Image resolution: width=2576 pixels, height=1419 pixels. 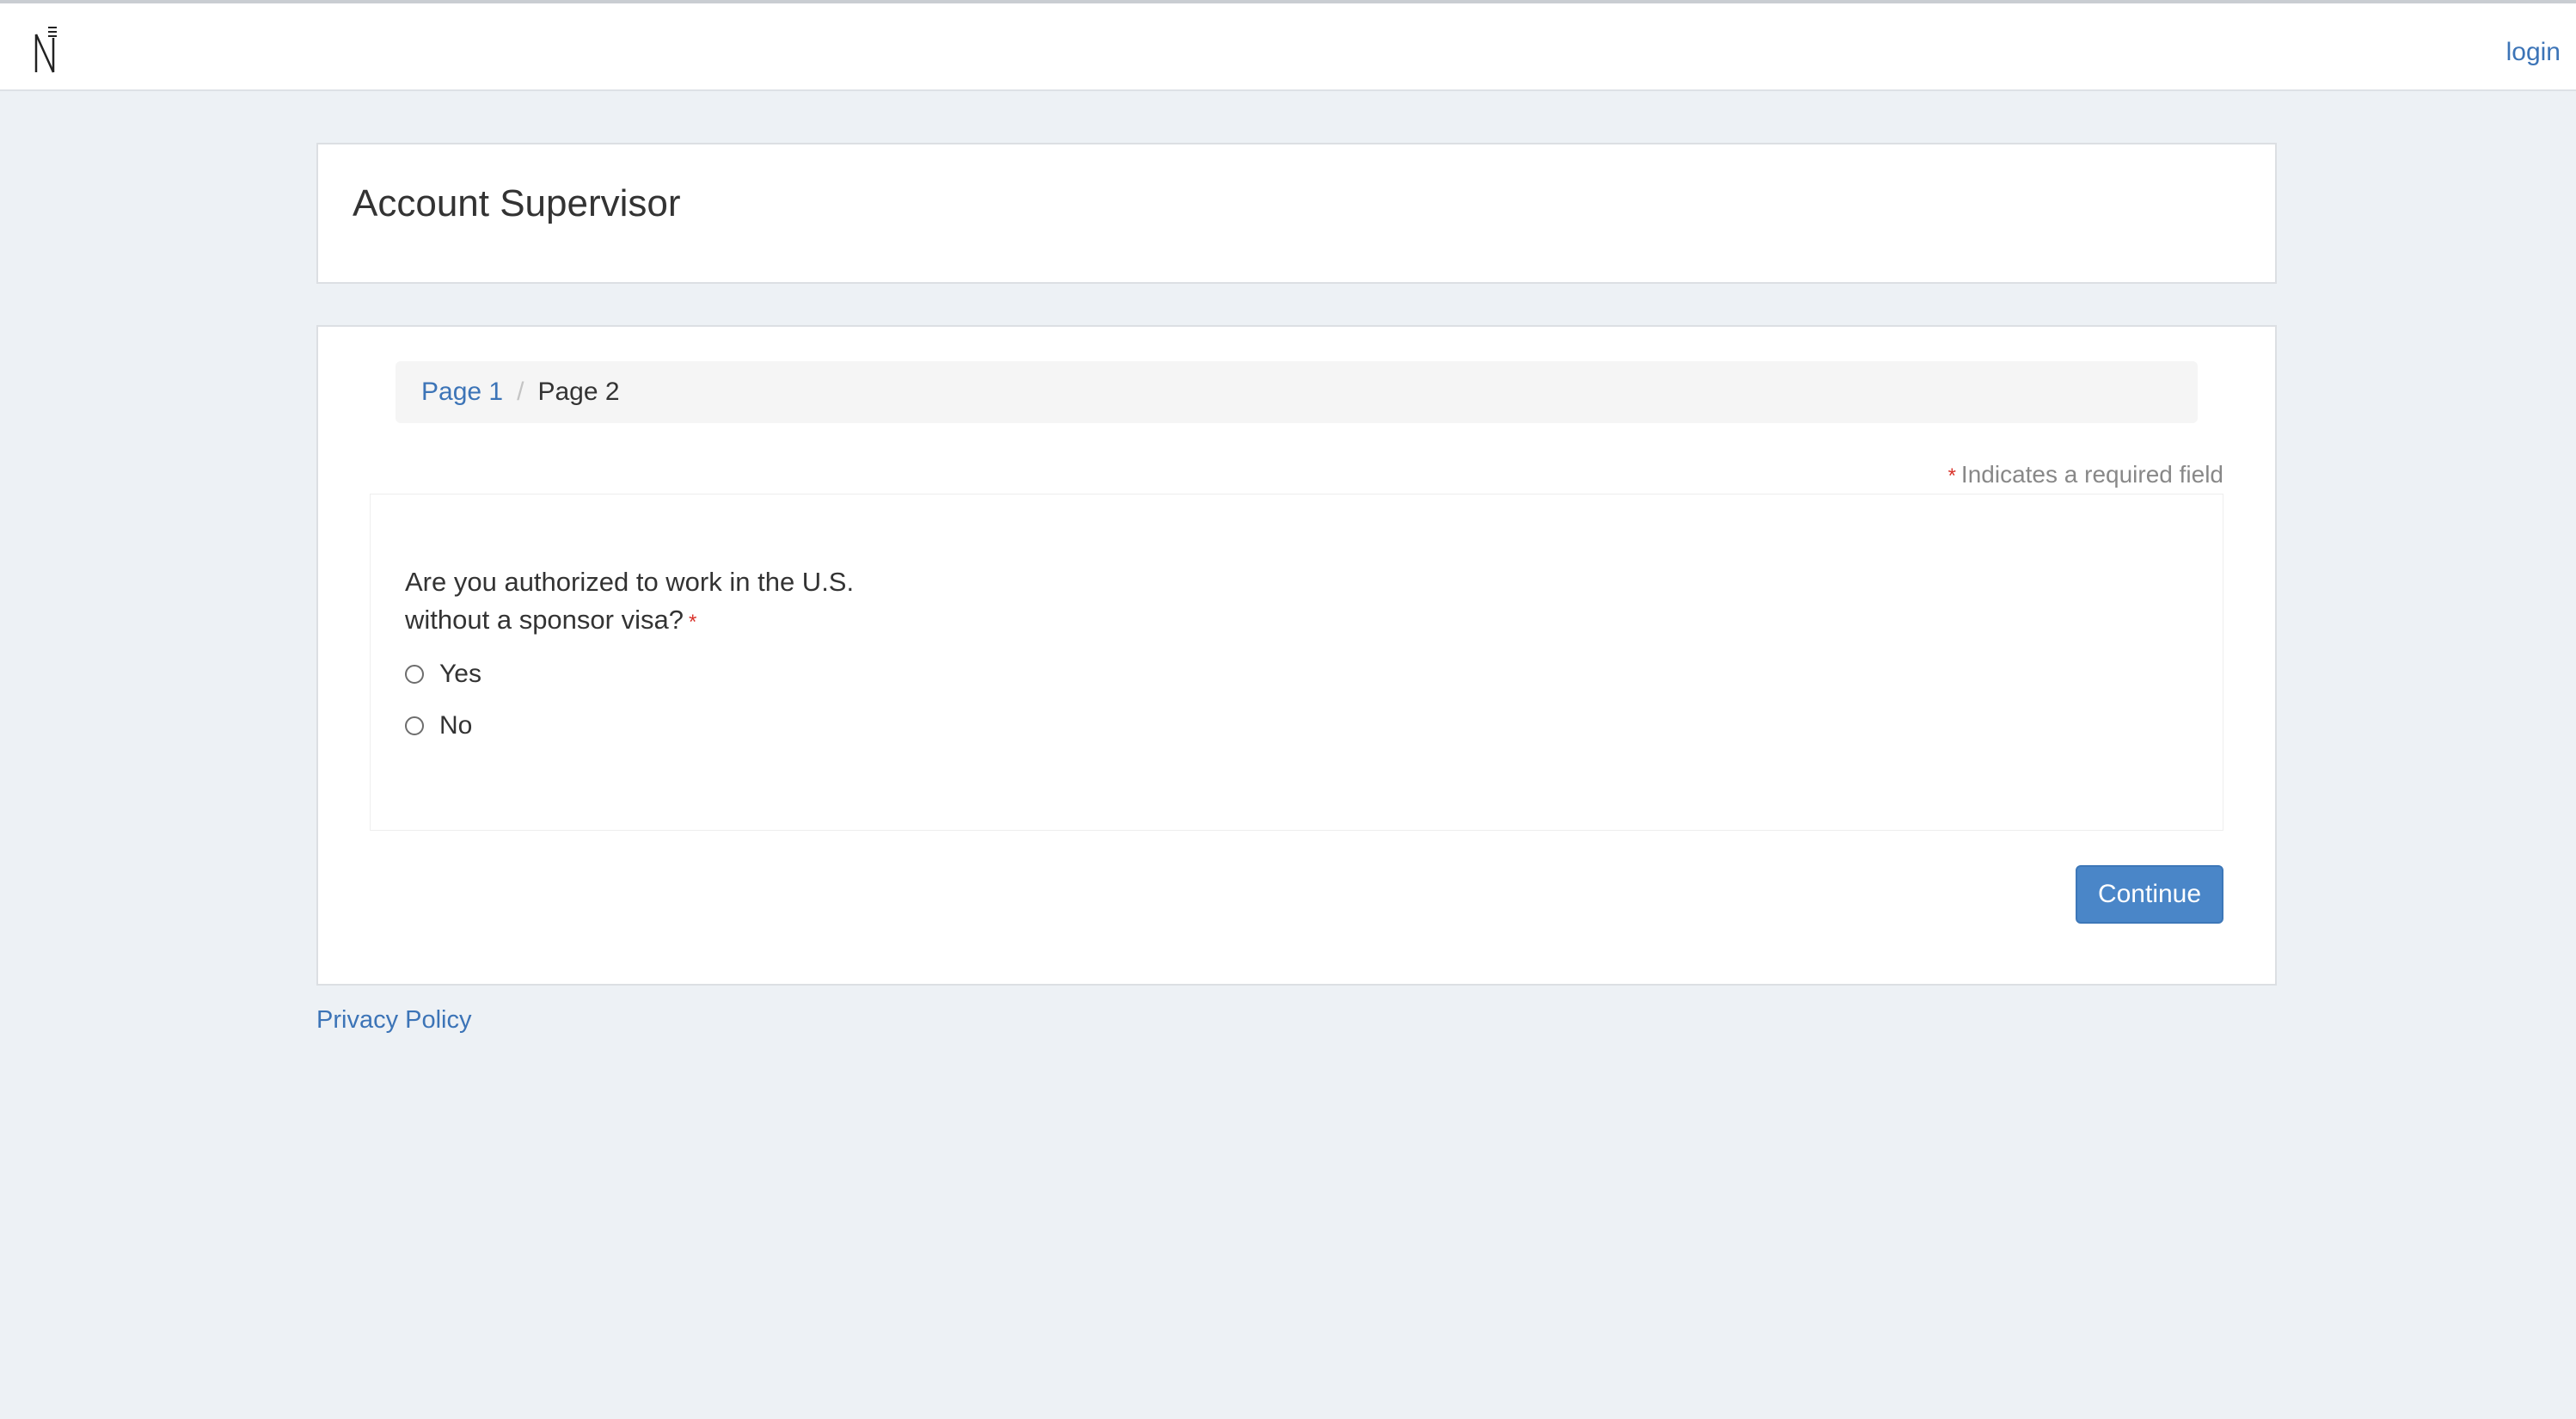 What do you see at coordinates (2150, 894) in the screenshot?
I see `continue-button: Continue` at bounding box center [2150, 894].